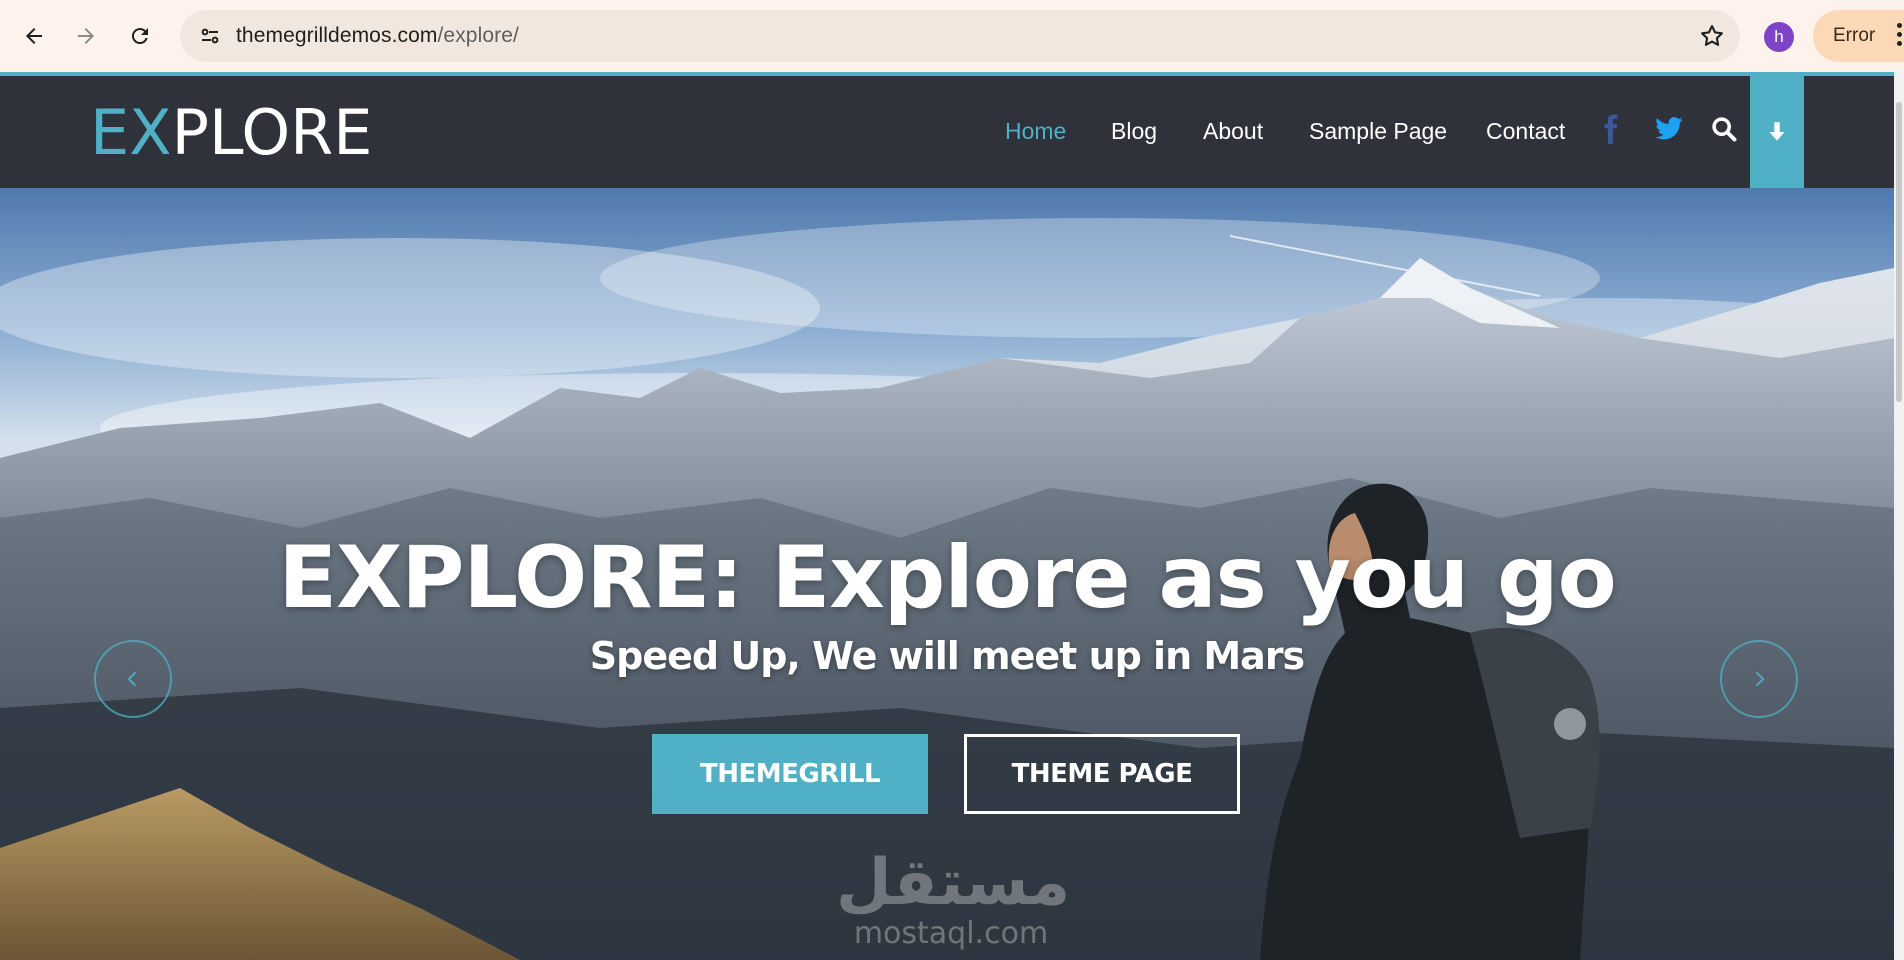 This screenshot has height=960, width=1904. What do you see at coordinates (1134, 131) in the screenshot?
I see `nav-blog: Blog` at bounding box center [1134, 131].